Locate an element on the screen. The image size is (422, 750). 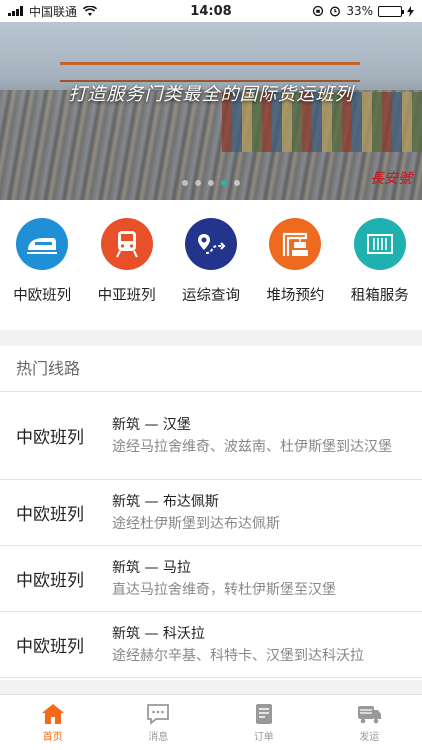
wifi-icon is located at coordinates (90, 10).